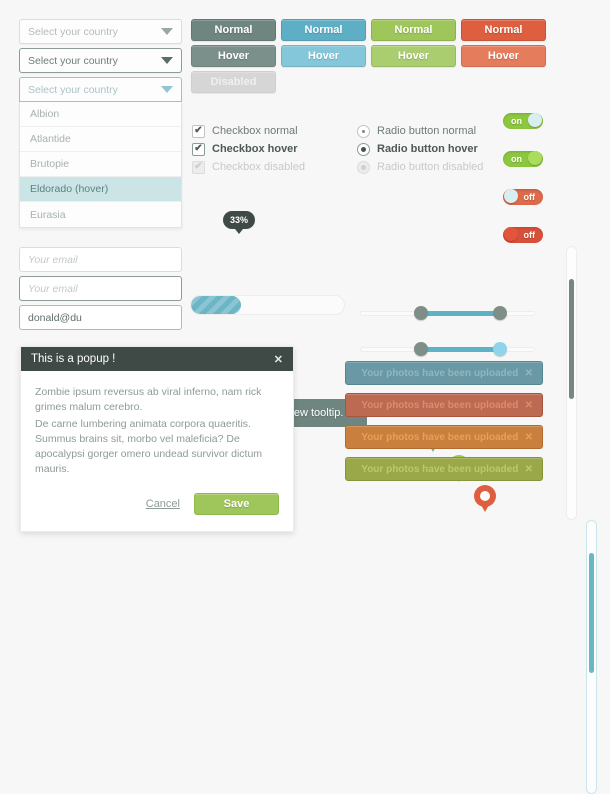 Image resolution: width=610 pixels, height=794 pixels. Describe the element at coordinates (100, 189) in the screenshot. I see `dropdown-option-selected: Eldorado (hover)` at that location.